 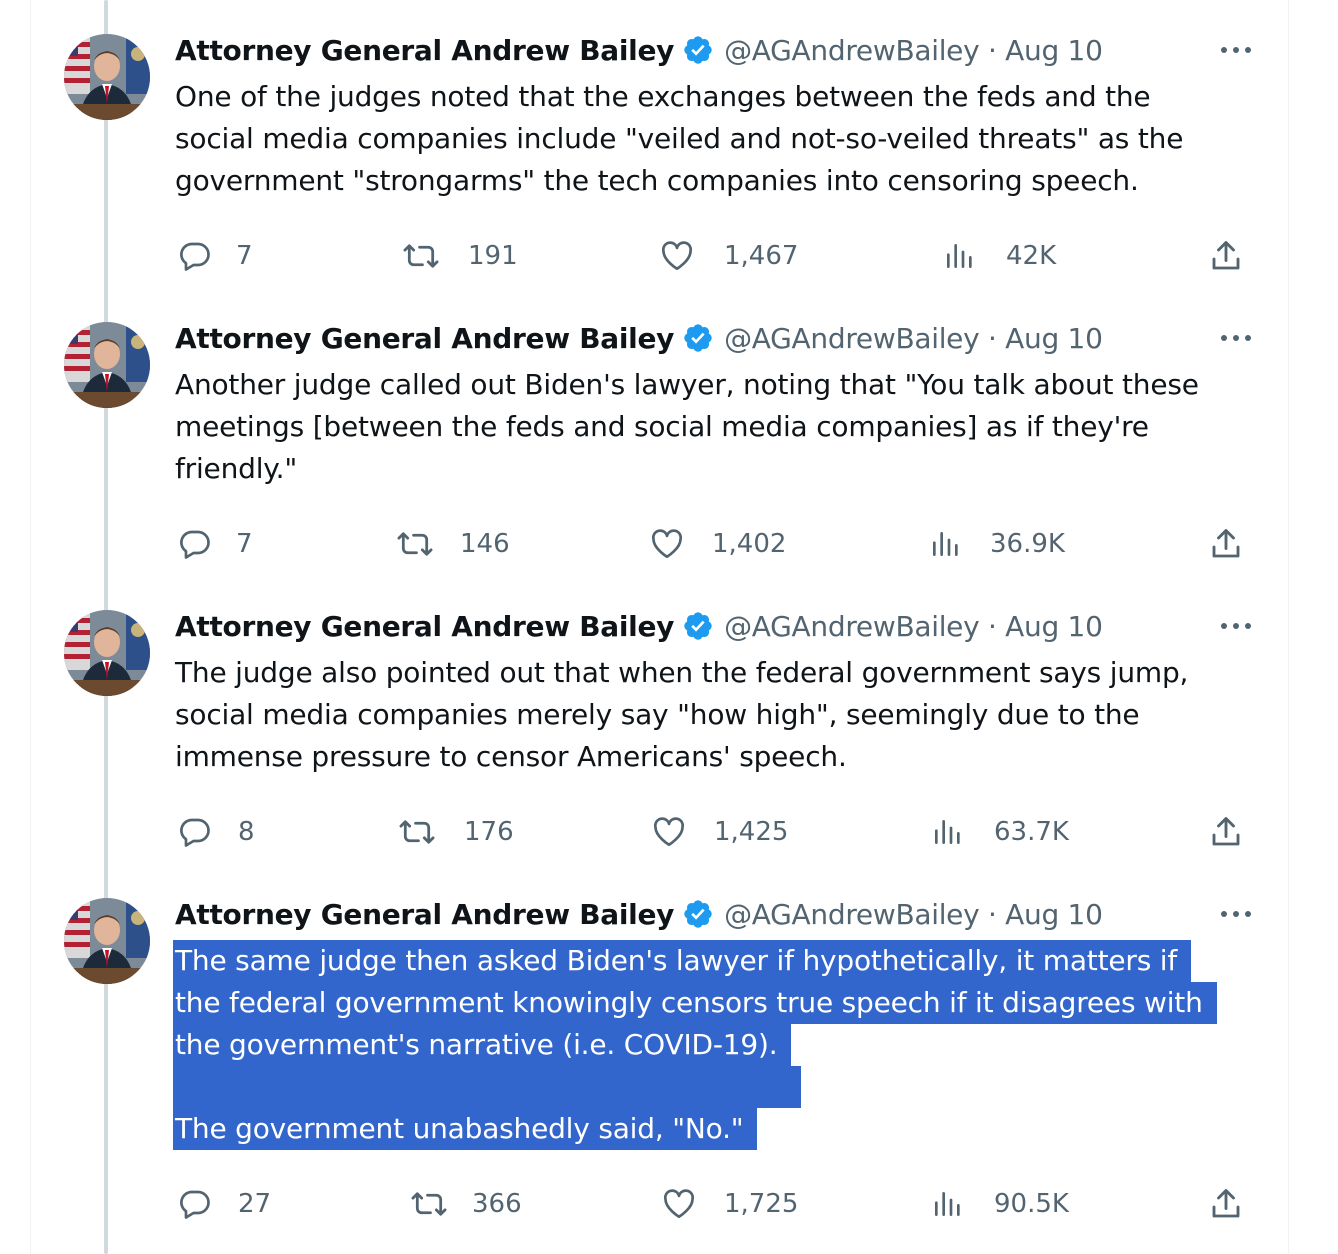 I want to click on like-button: 1,725, so click(x=729, y=1204).